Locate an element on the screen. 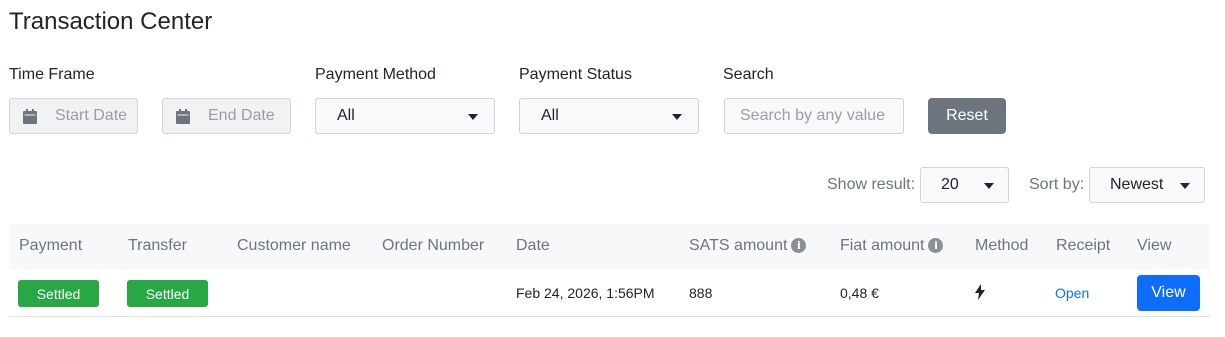 This screenshot has height=337, width=1225. end-date-input: End Date is located at coordinates (226, 116).